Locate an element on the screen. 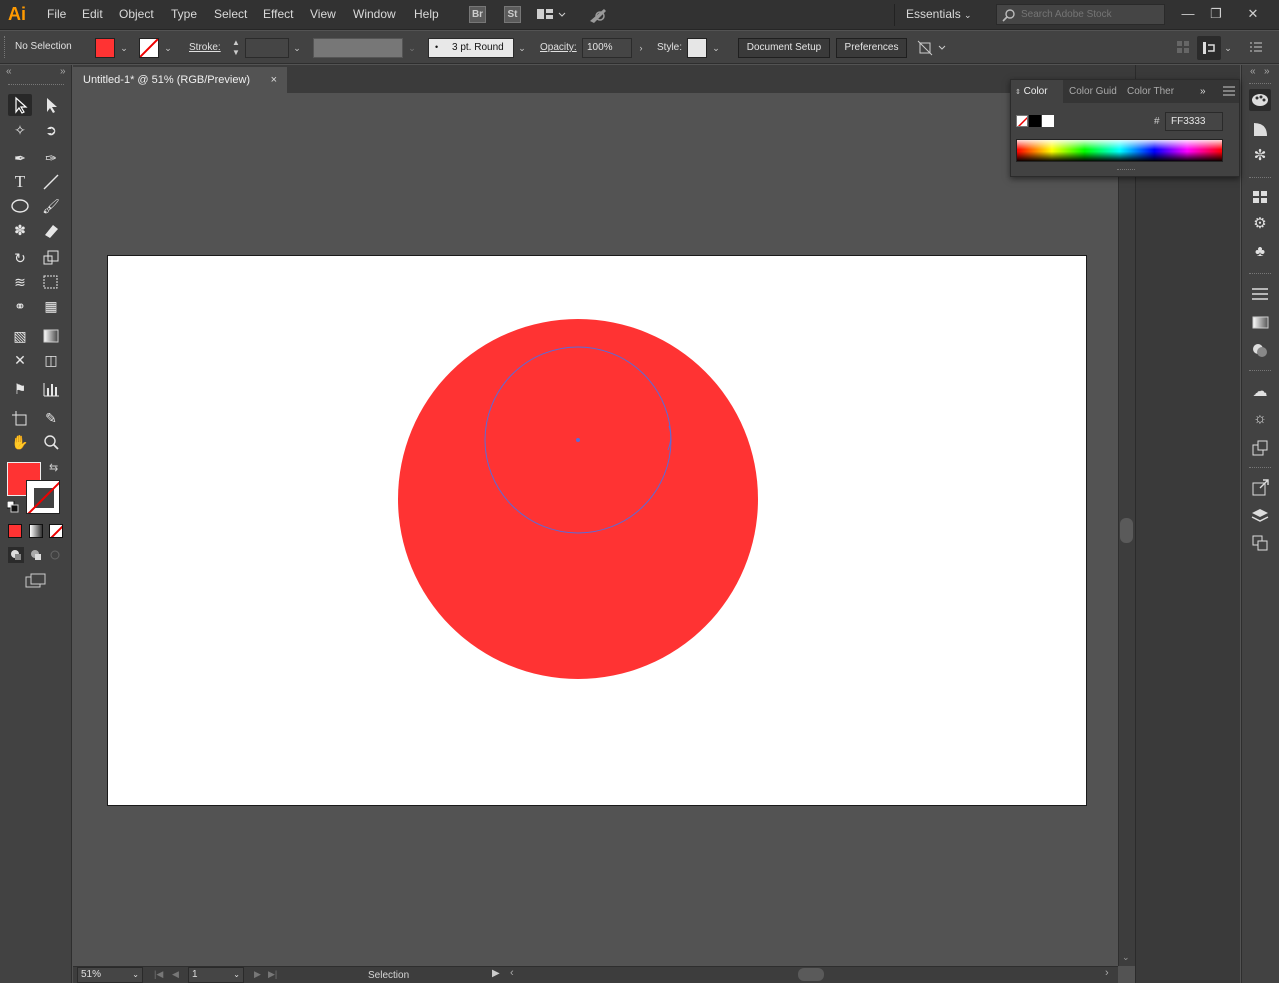 The height and width of the screenshot is (983, 1279). scale-tool is located at coordinates (51, 258).